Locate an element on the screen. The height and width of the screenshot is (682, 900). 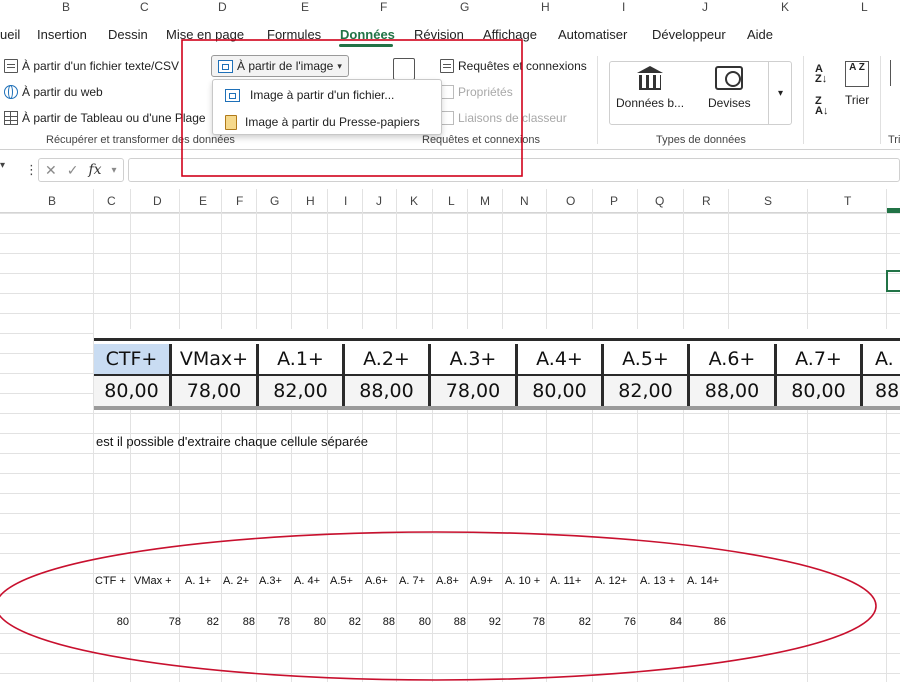
column-header: S is located at coordinates (768, 201).